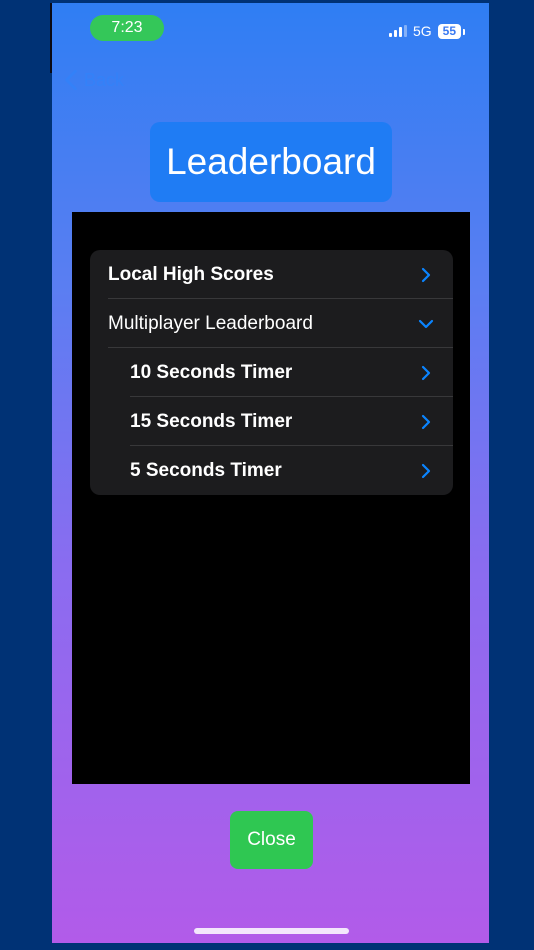 The image size is (534, 950). What do you see at coordinates (397, 31) in the screenshot?
I see `signal-icon` at bounding box center [397, 31].